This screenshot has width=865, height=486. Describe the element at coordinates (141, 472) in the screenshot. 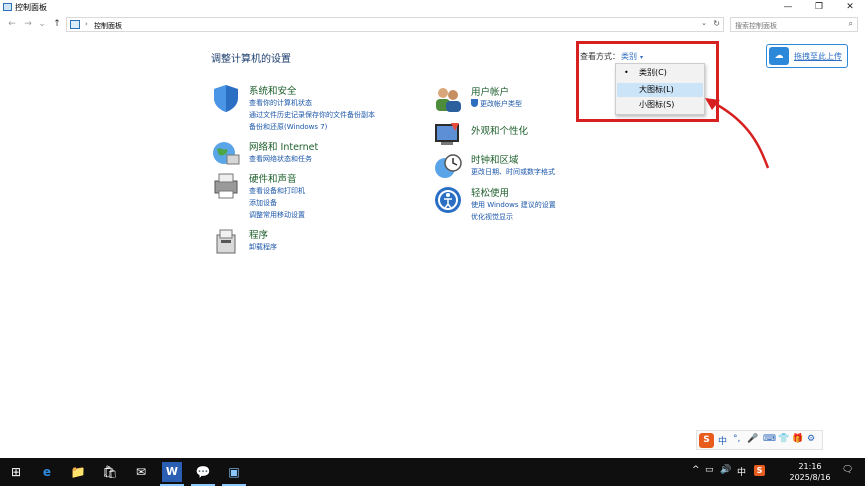

I see `mail-icon: ✉` at that location.